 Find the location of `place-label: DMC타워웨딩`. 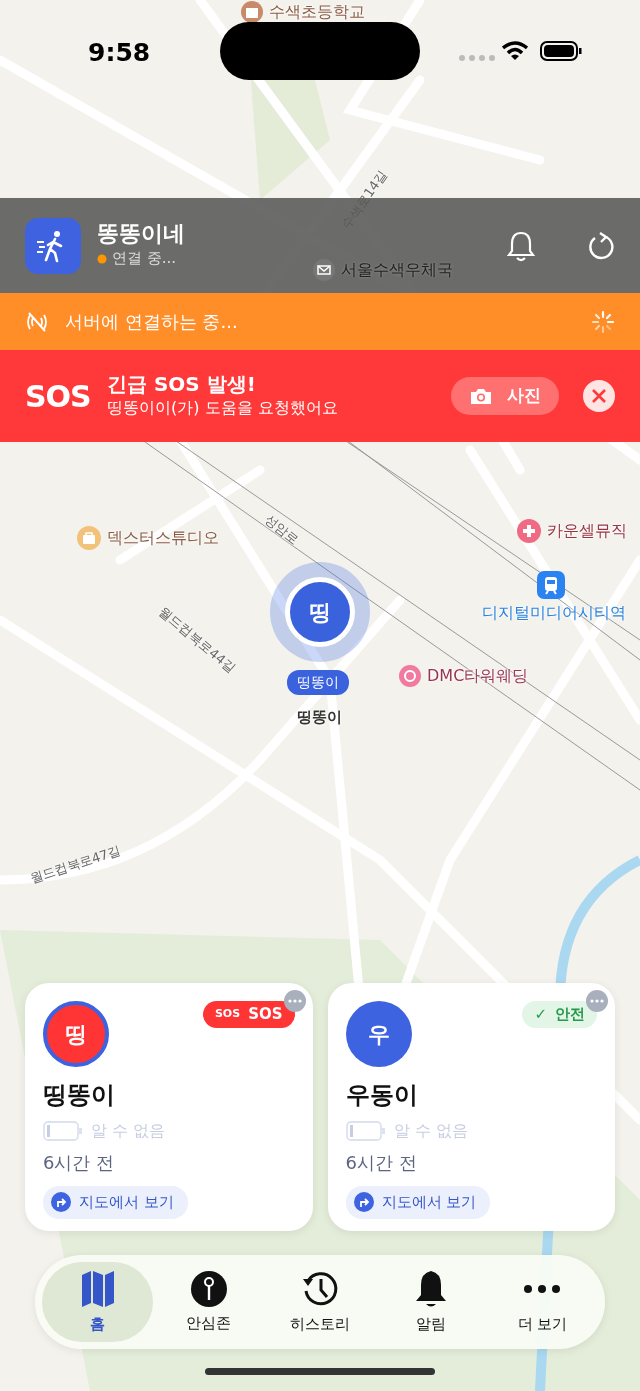

place-label: DMC타워웨딩 is located at coordinates (478, 676).